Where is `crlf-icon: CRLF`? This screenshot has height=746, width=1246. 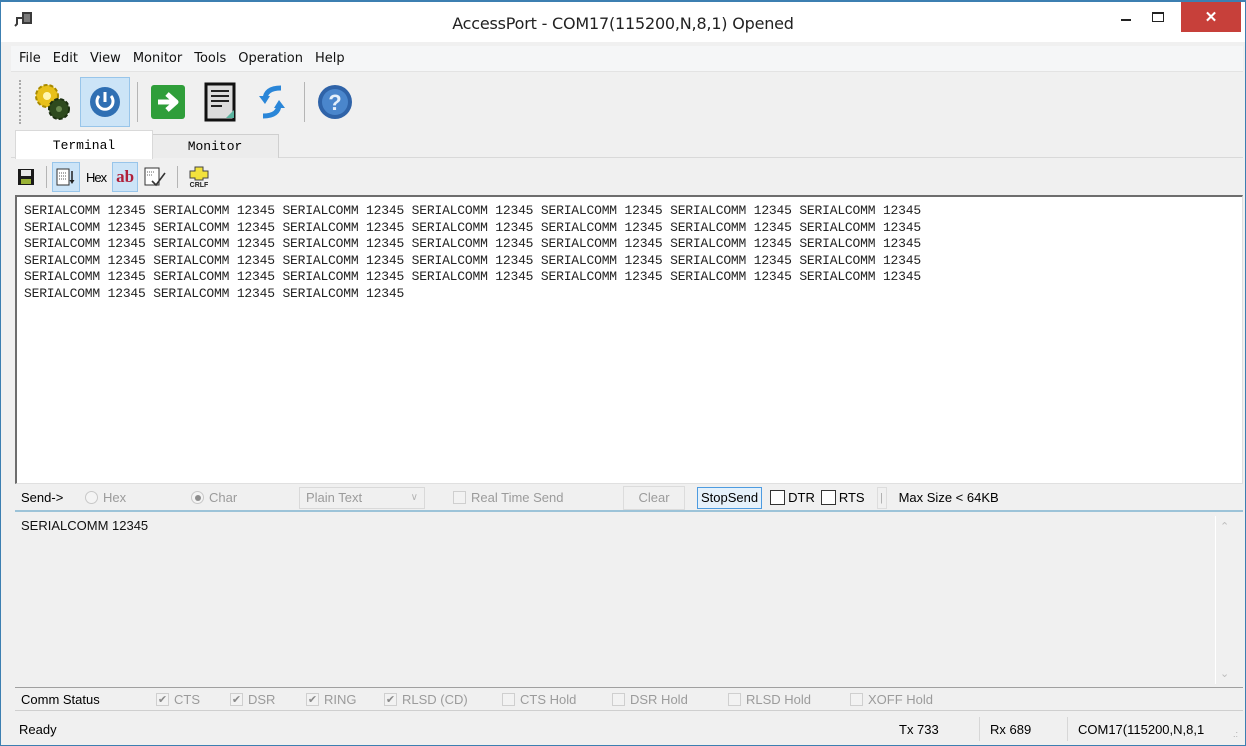
crlf-icon: CRLF is located at coordinates (199, 177).